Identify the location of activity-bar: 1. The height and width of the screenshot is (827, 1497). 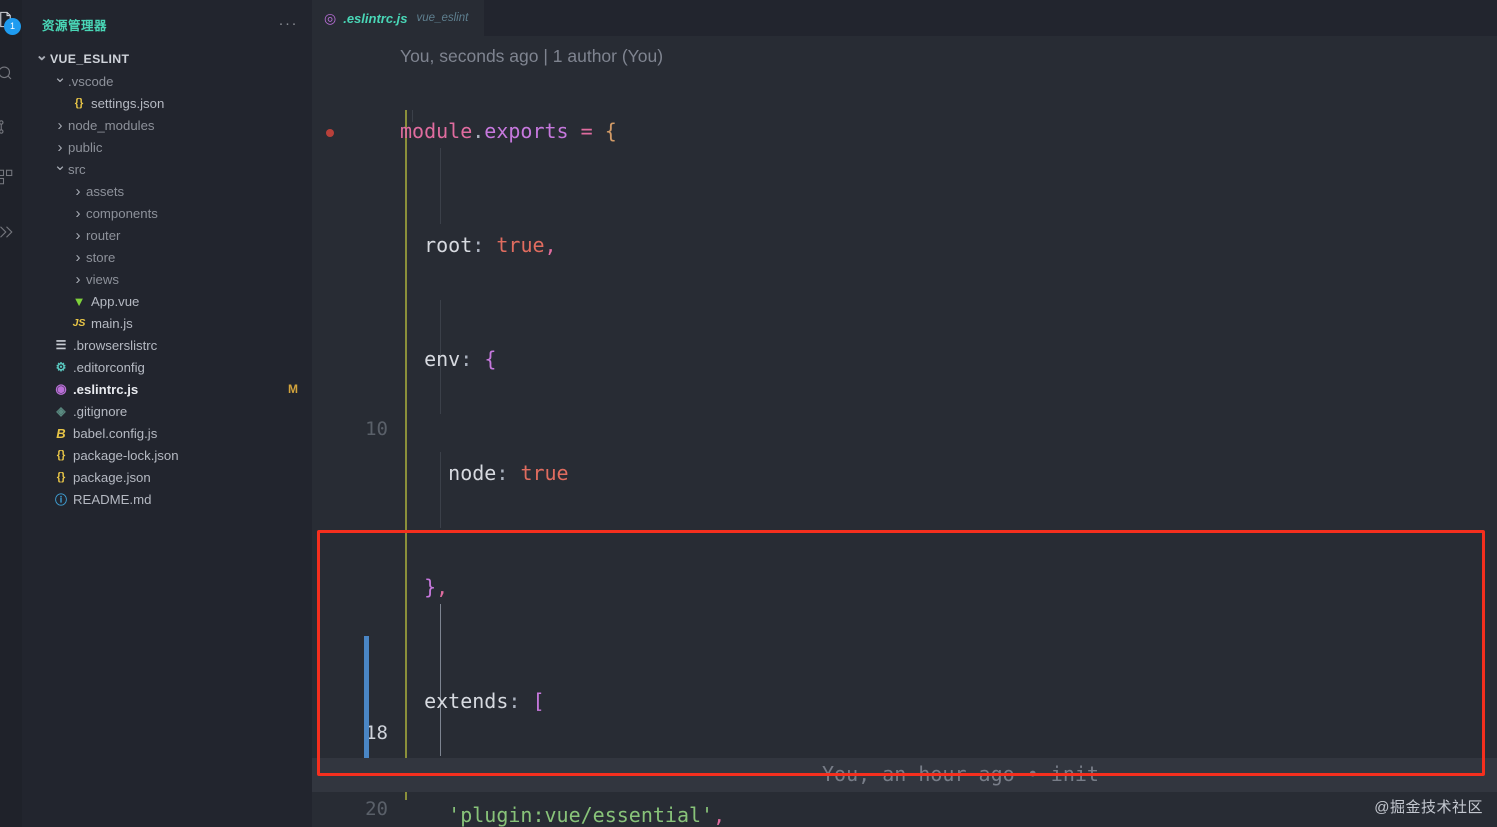
(11, 413).